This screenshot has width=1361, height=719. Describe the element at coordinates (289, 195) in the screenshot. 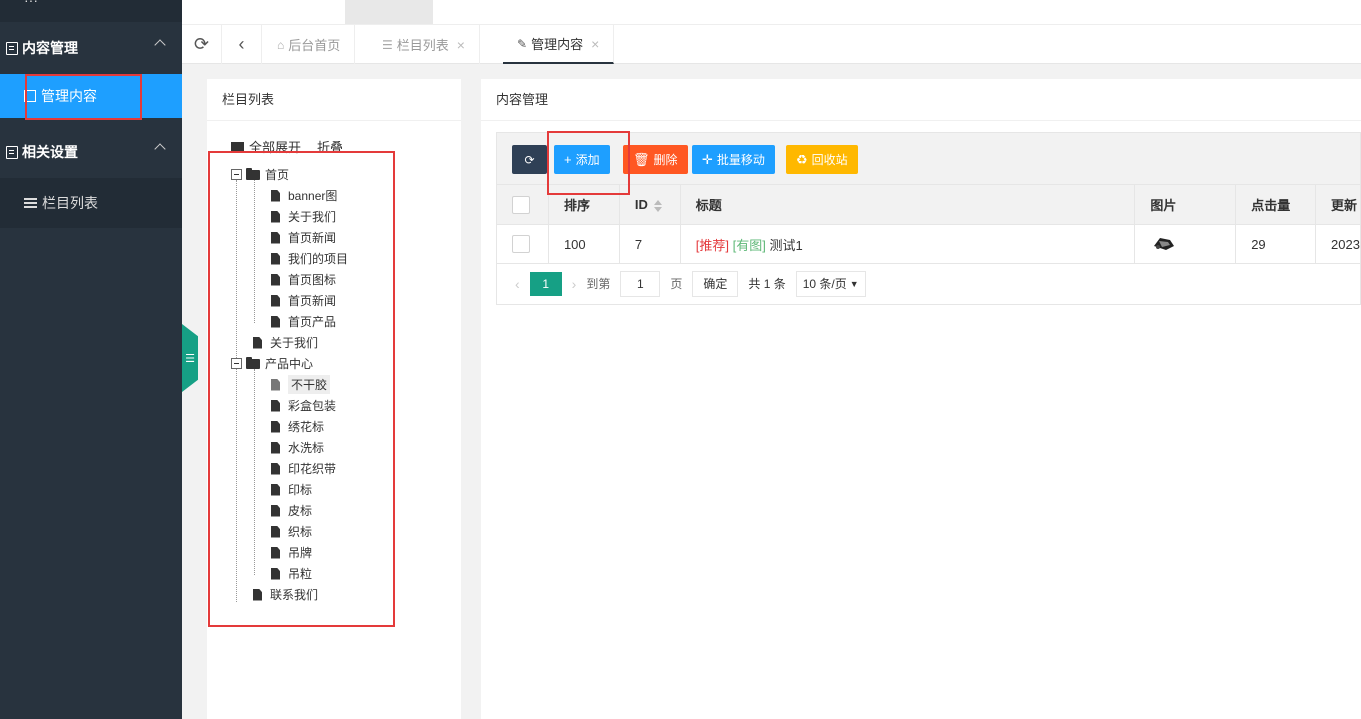

I see `tree-node: banner图` at that location.